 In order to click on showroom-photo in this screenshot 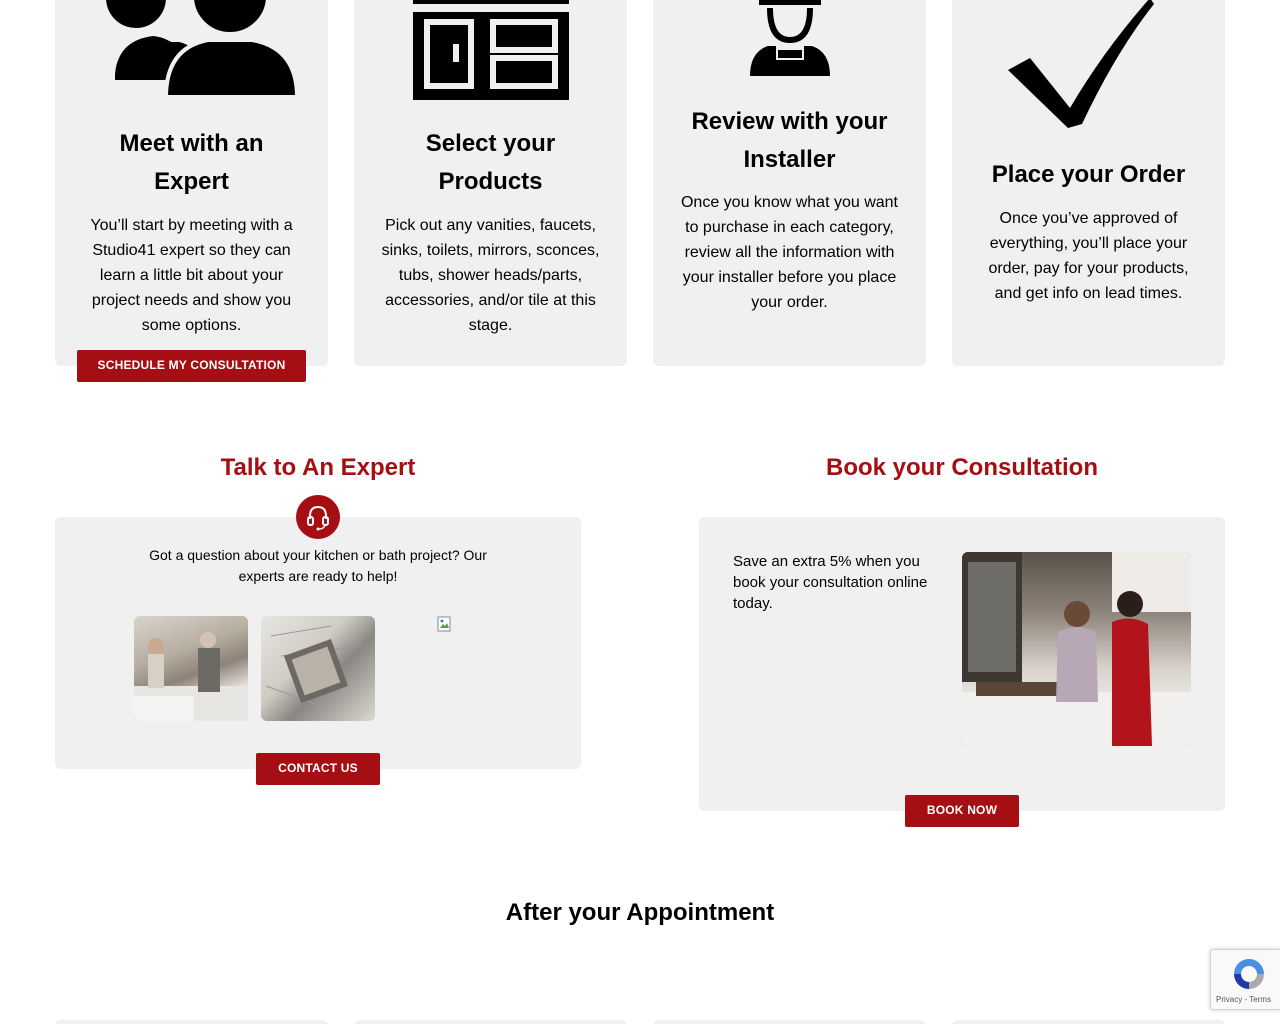, I will do `click(191, 668)`.